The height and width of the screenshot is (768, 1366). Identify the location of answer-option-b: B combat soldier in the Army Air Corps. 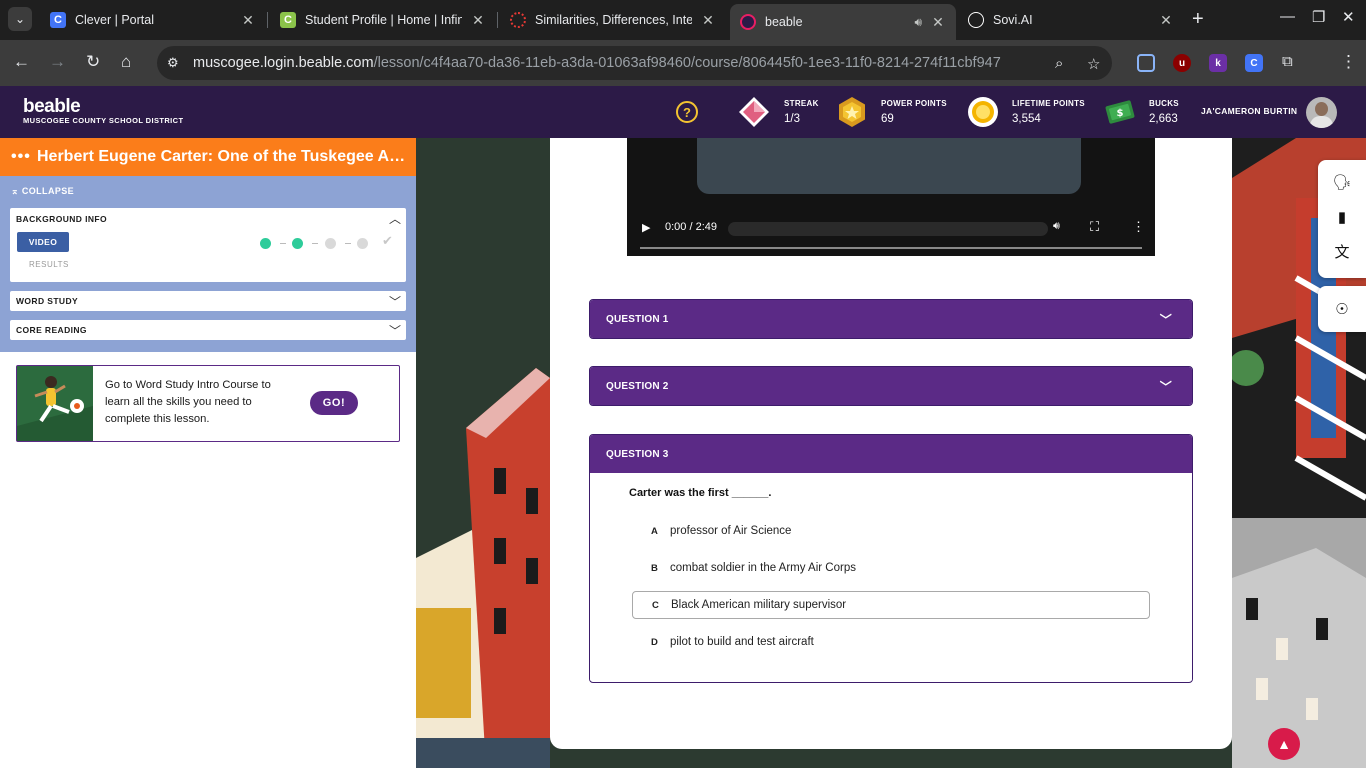
(891, 568).